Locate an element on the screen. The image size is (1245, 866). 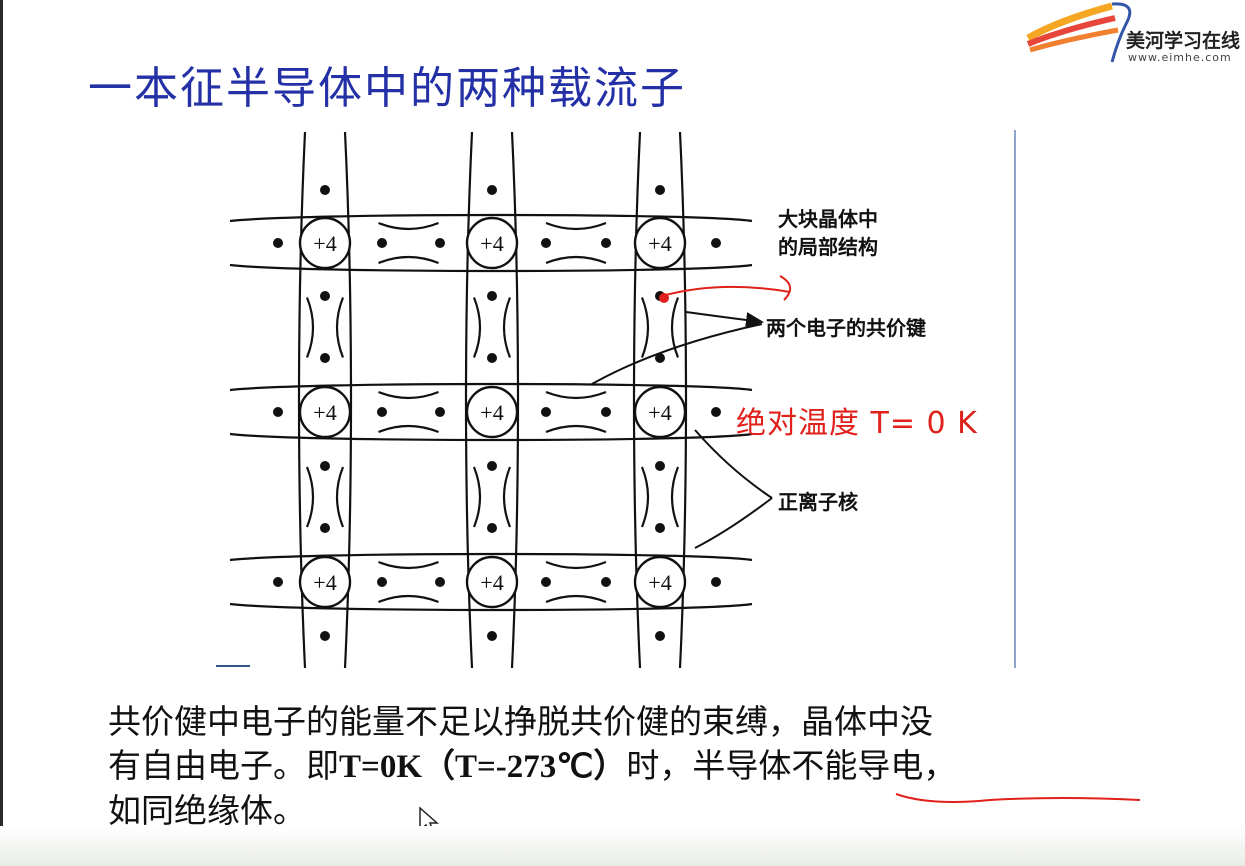
caption-structure-line2: 的局部结构 is located at coordinates (828, 247).